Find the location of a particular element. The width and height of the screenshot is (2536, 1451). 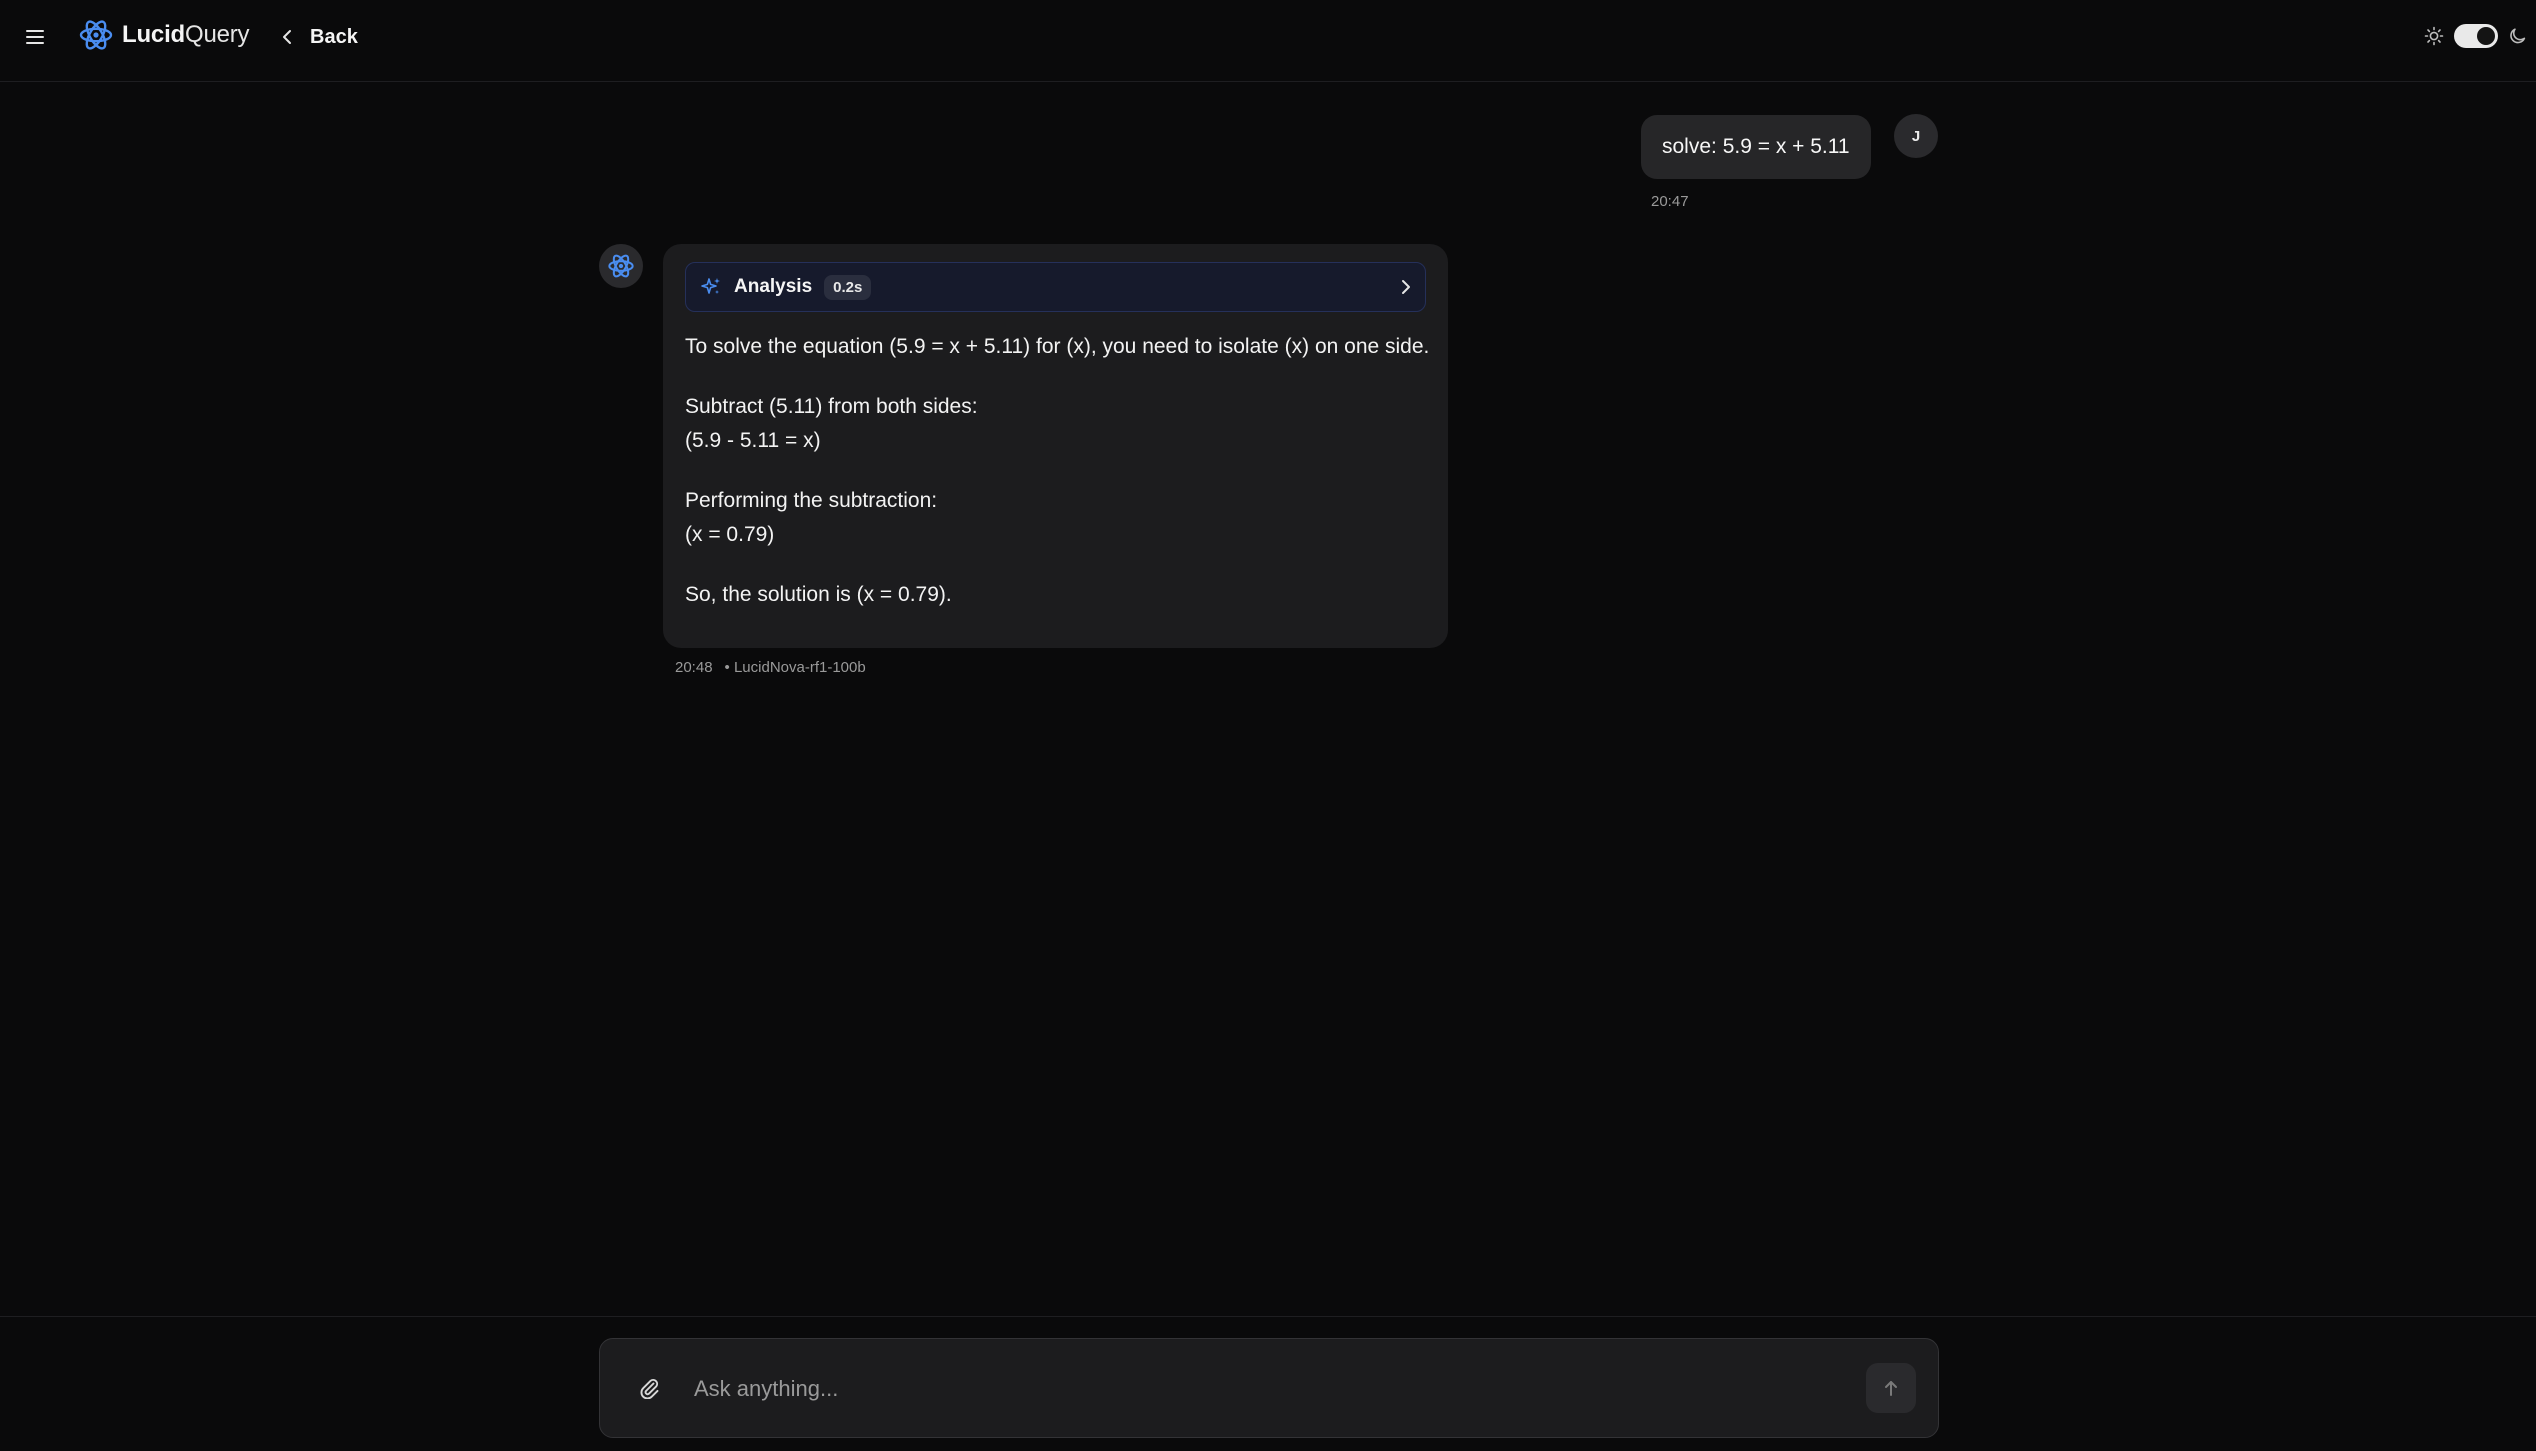

theme-switcher is located at coordinates (2476, 36).